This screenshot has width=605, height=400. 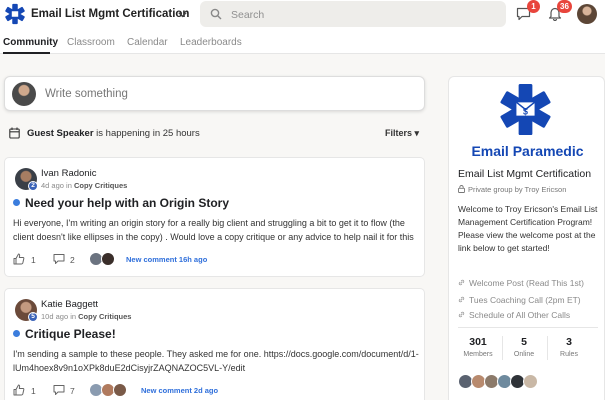 What do you see at coordinates (179, 390) in the screenshot?
I see `new-comment-link: New comment 2d ago` at bounding box center [179, 390].